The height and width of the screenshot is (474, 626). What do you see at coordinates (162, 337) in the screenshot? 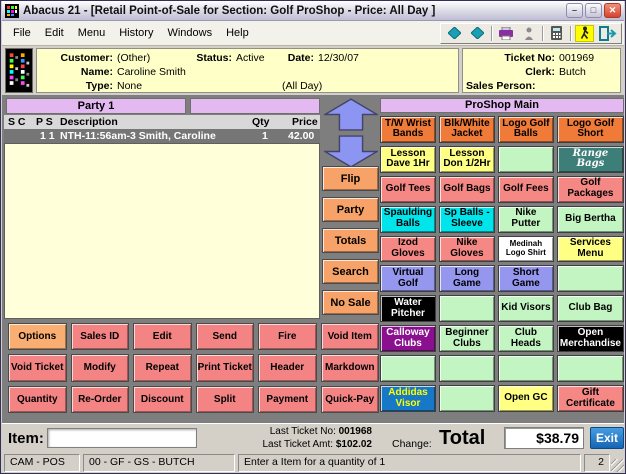
I see `action-edit-button: Edit` at bounding box center [162, 337].